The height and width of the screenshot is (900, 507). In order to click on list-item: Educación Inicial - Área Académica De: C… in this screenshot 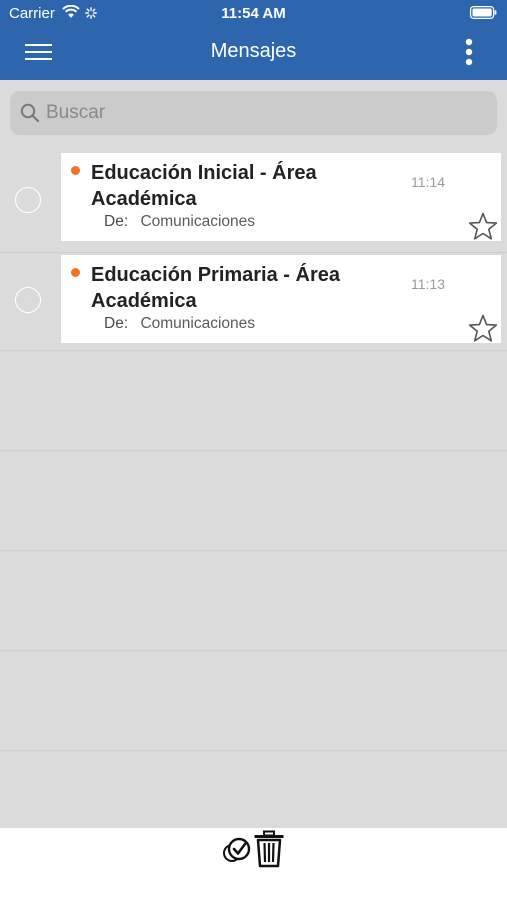, I will do `click(253, 202)`.